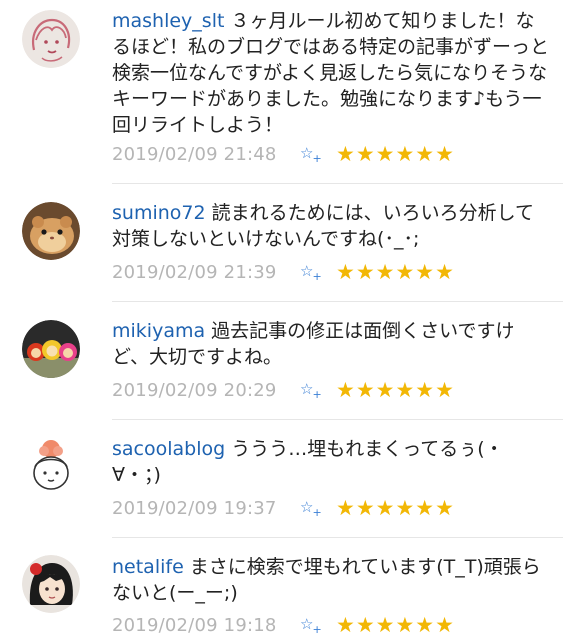 Image resolution: width=563 pixels, height=640 pixels. What do you see at coordinates (206, 625) in the screenshot?
I see `comment-timestamp: 2019/02/09 19:18` at bounding box center [206, 625].